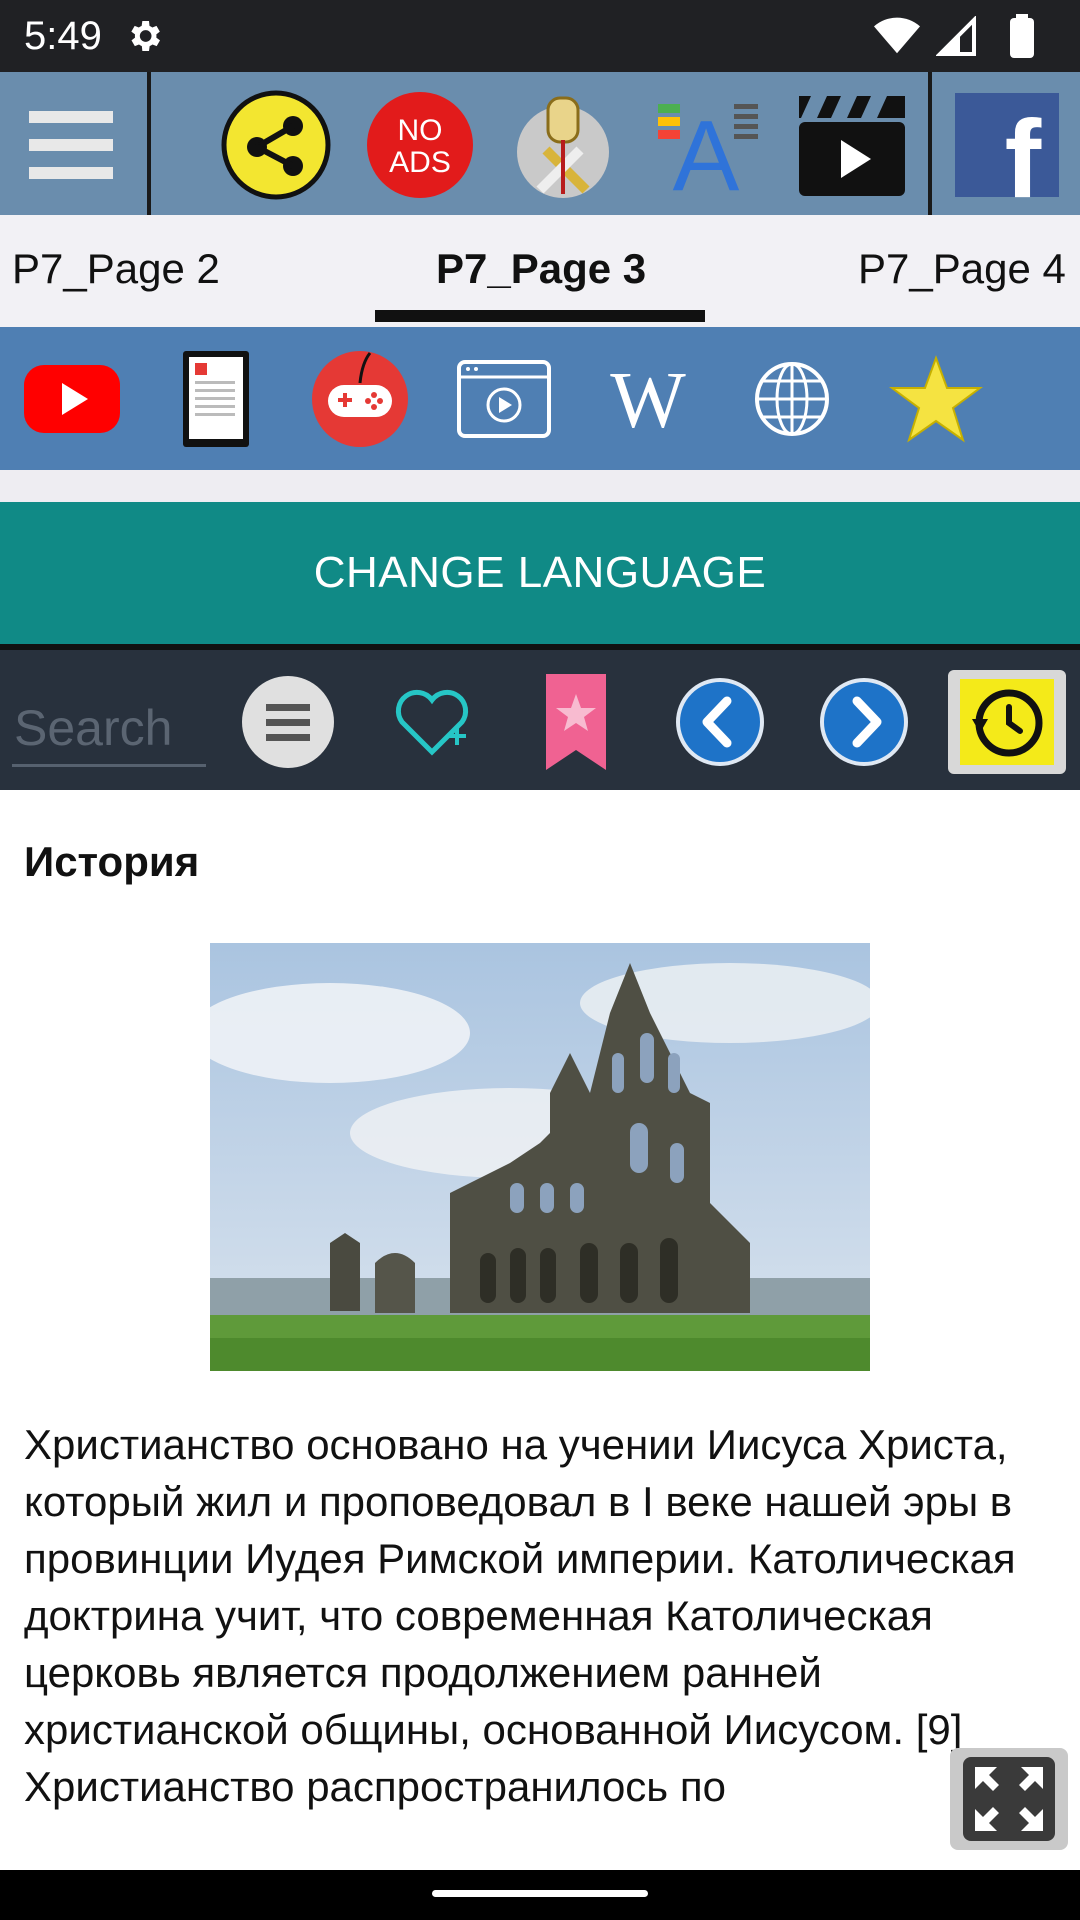  Describe the element at coordinates (504, 399) in the screenshot. I see `video-player-icon` at that location.